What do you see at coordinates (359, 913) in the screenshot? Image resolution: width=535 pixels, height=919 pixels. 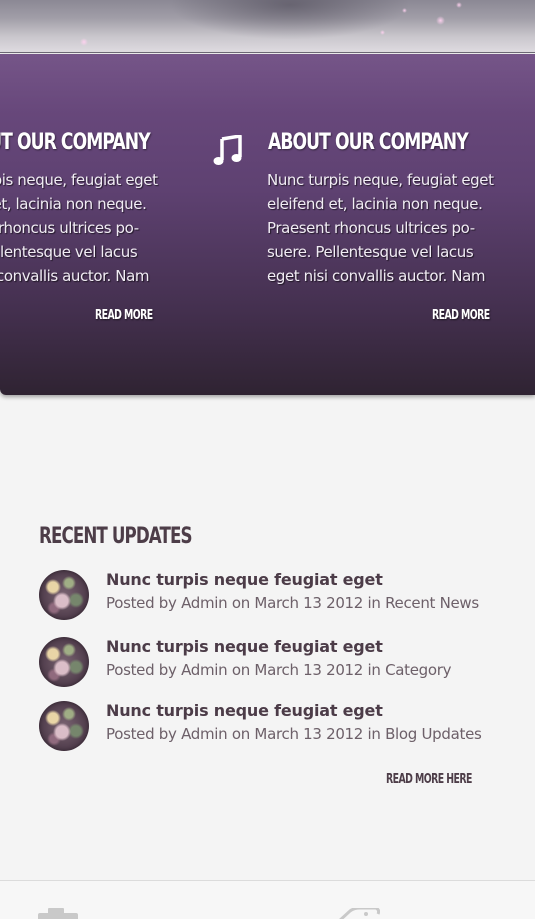 I see `tag-icon` at bounding box center [359, 913].